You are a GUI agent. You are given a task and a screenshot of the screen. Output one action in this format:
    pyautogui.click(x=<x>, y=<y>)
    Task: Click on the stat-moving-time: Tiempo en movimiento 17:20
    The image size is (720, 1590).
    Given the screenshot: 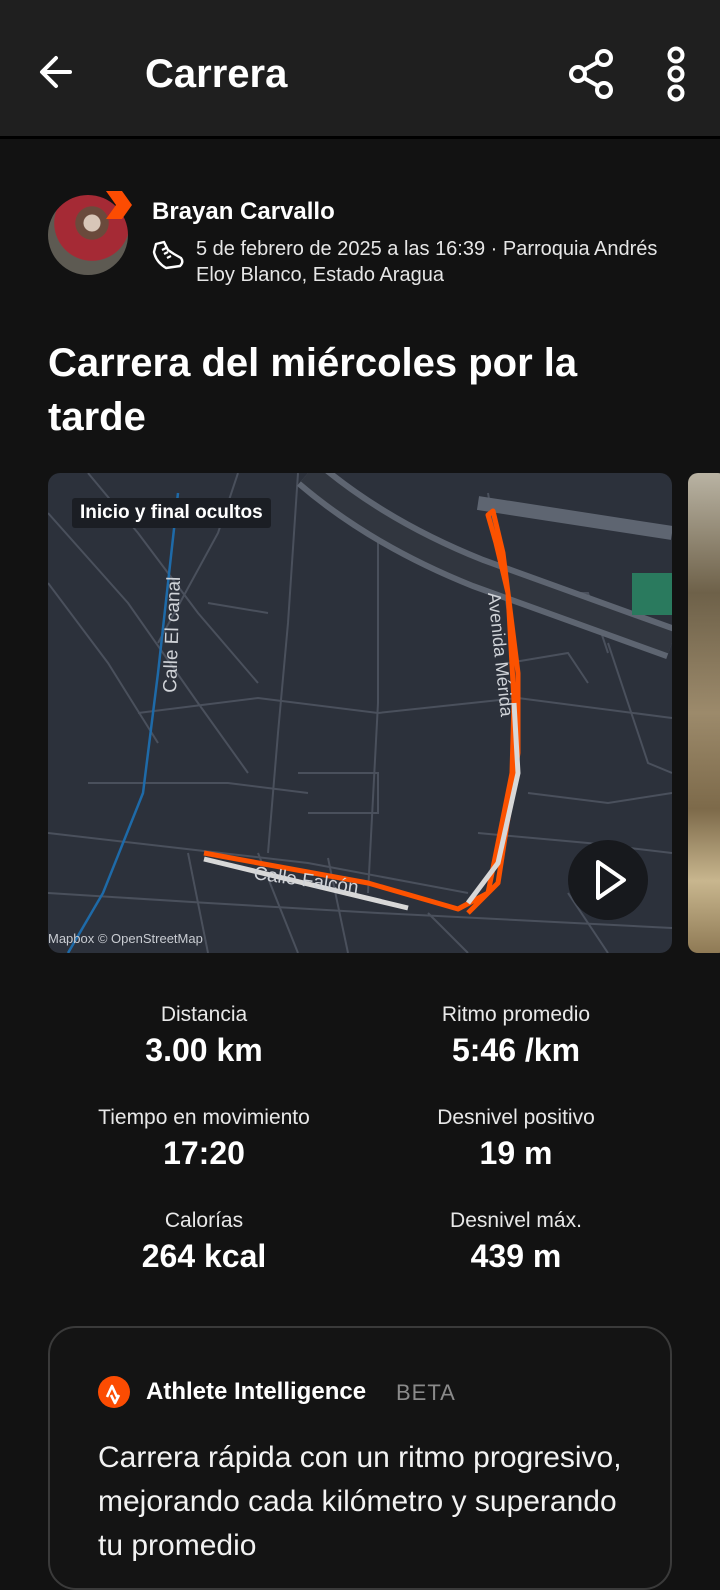 What is the action you would take?
    pyautogui.click(x=204, y=1139)
    